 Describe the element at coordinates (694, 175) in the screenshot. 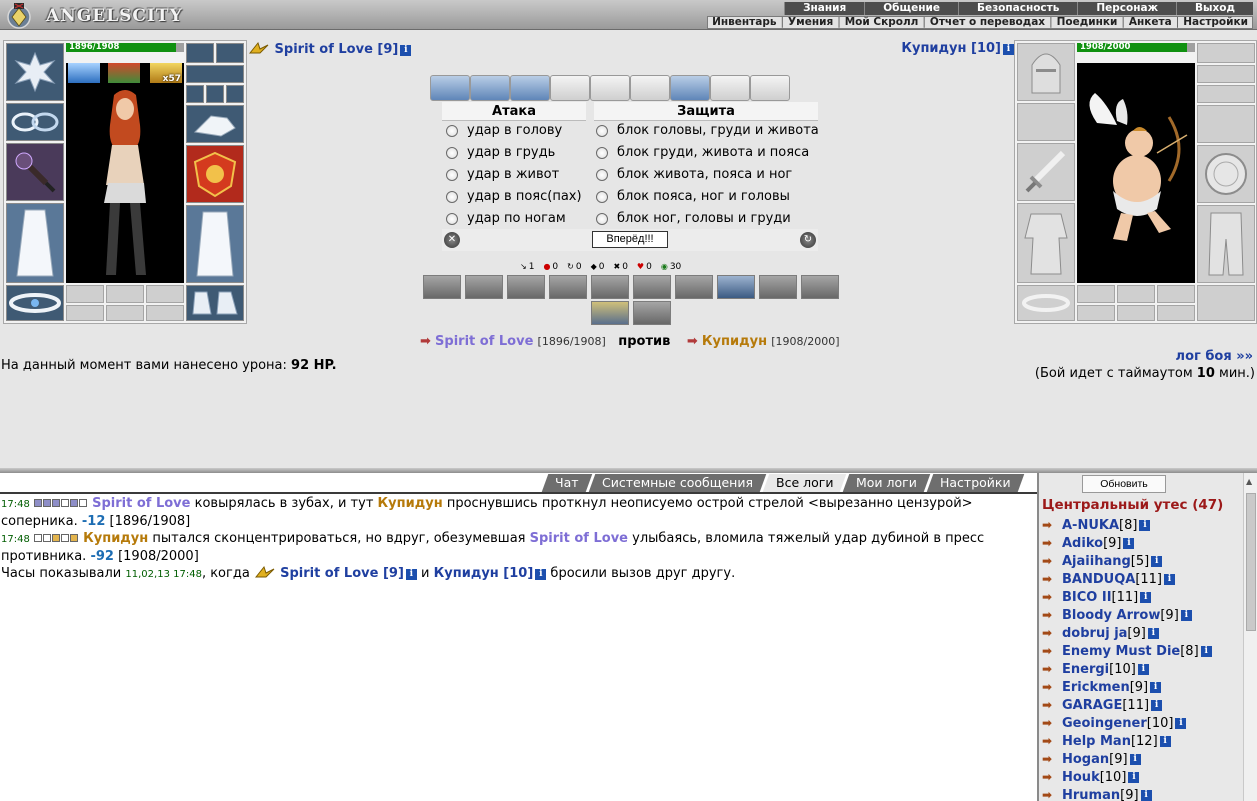

I see `block-3: блок живота, пояса и ног` at that location.